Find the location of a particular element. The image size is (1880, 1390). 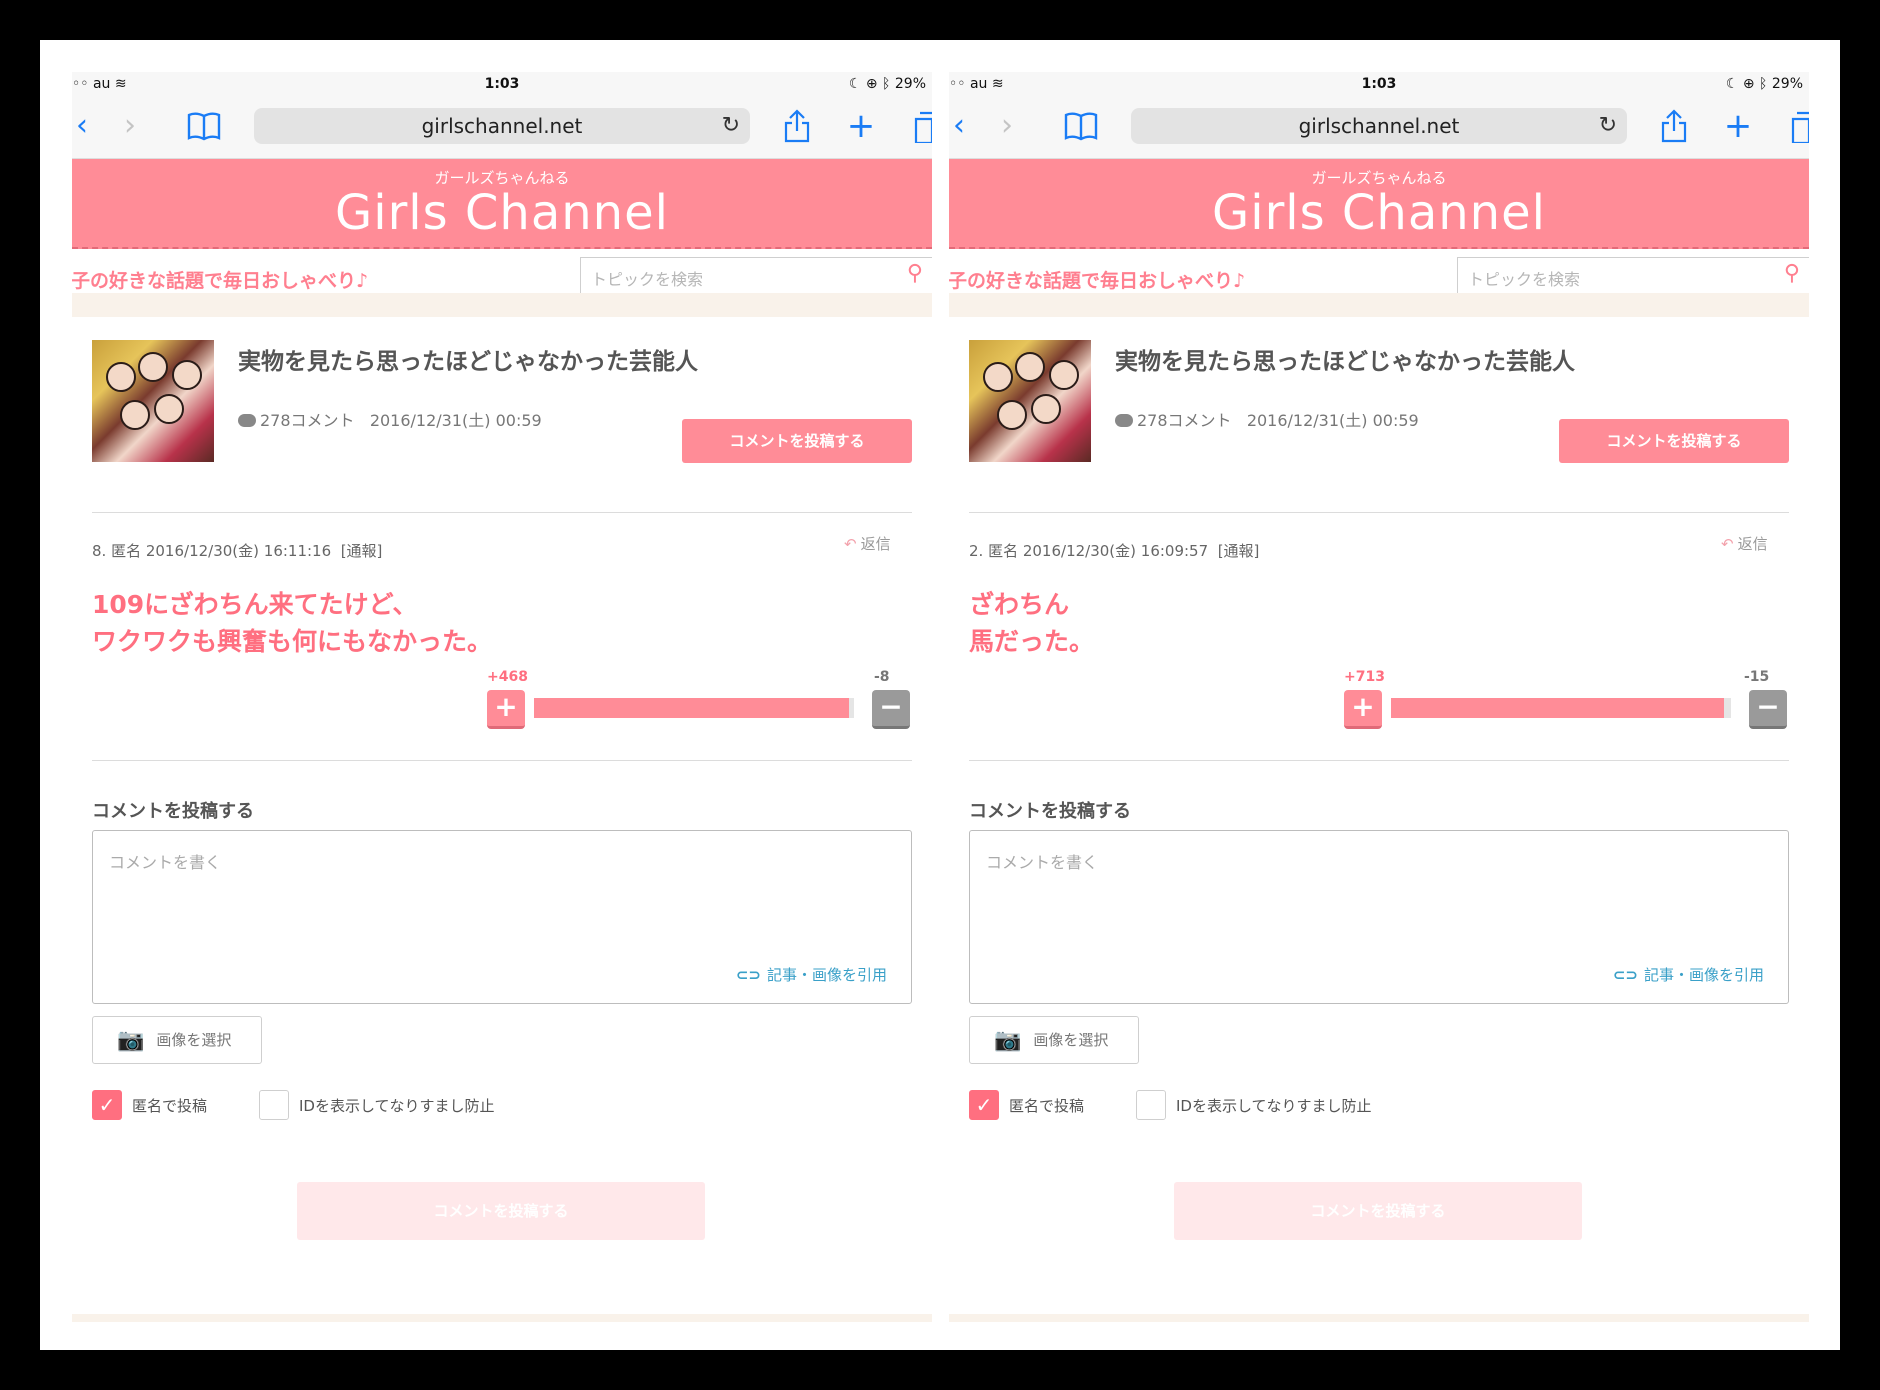

status-right: ☾ ⊕ ᛒ 29% is located at coordinates (1764, 84).